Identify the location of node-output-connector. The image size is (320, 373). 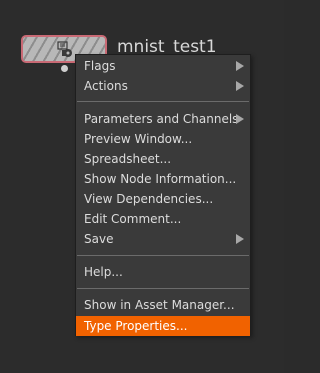
(64, 68).